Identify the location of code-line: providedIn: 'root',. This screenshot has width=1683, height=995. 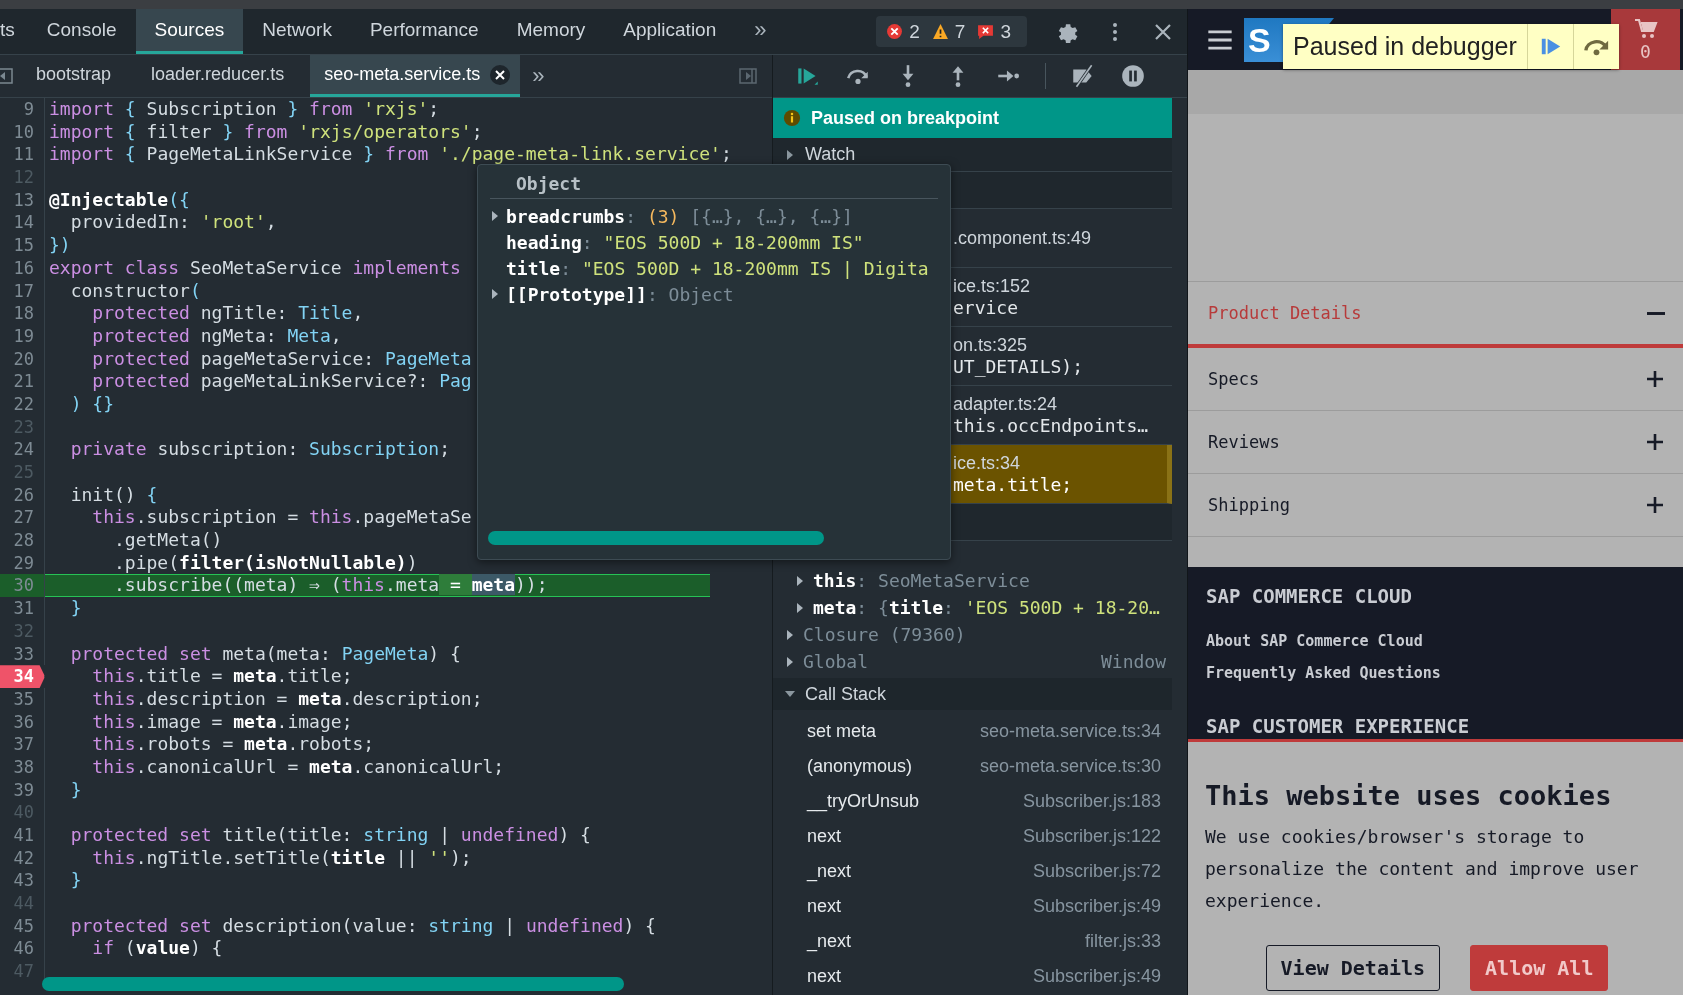
(173, 223).